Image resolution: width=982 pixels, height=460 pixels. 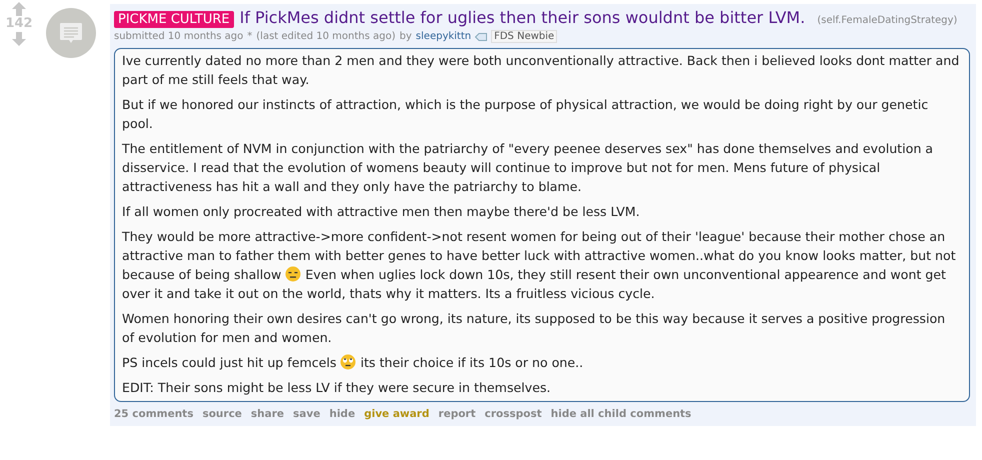 What do you see at coordinates (174, 19) in the screenshot?
I see `post-flair: PICKME CULTURE` at bounding box center [174, 19].